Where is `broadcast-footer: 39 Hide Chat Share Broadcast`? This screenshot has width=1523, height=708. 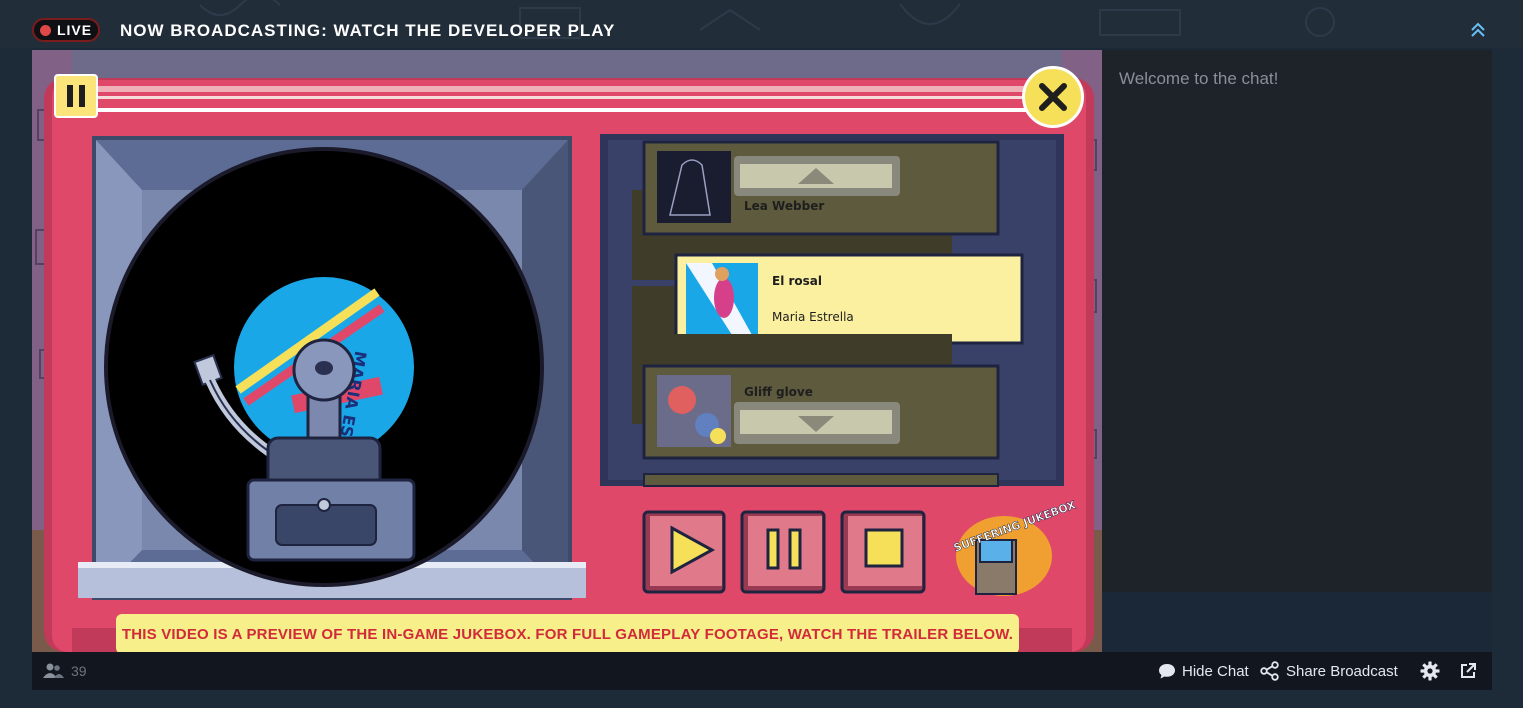
broadcast-footer: 39 Hide Chat Share Broadcast is located at coordinates (762, 671).